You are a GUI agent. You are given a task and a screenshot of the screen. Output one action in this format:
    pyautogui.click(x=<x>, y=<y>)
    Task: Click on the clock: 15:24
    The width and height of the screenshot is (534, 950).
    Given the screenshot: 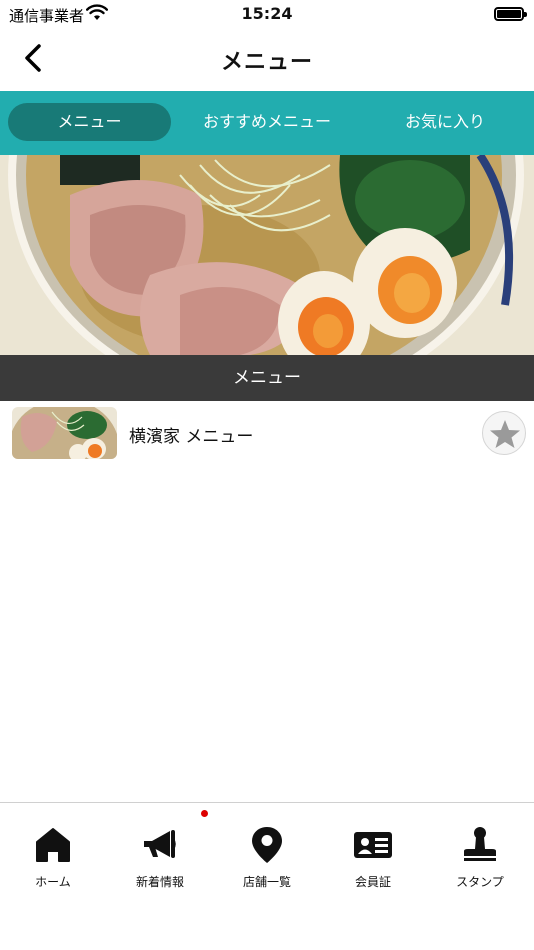 What is the action you would take?
    pyautogui.click(x=267, y=13)
    